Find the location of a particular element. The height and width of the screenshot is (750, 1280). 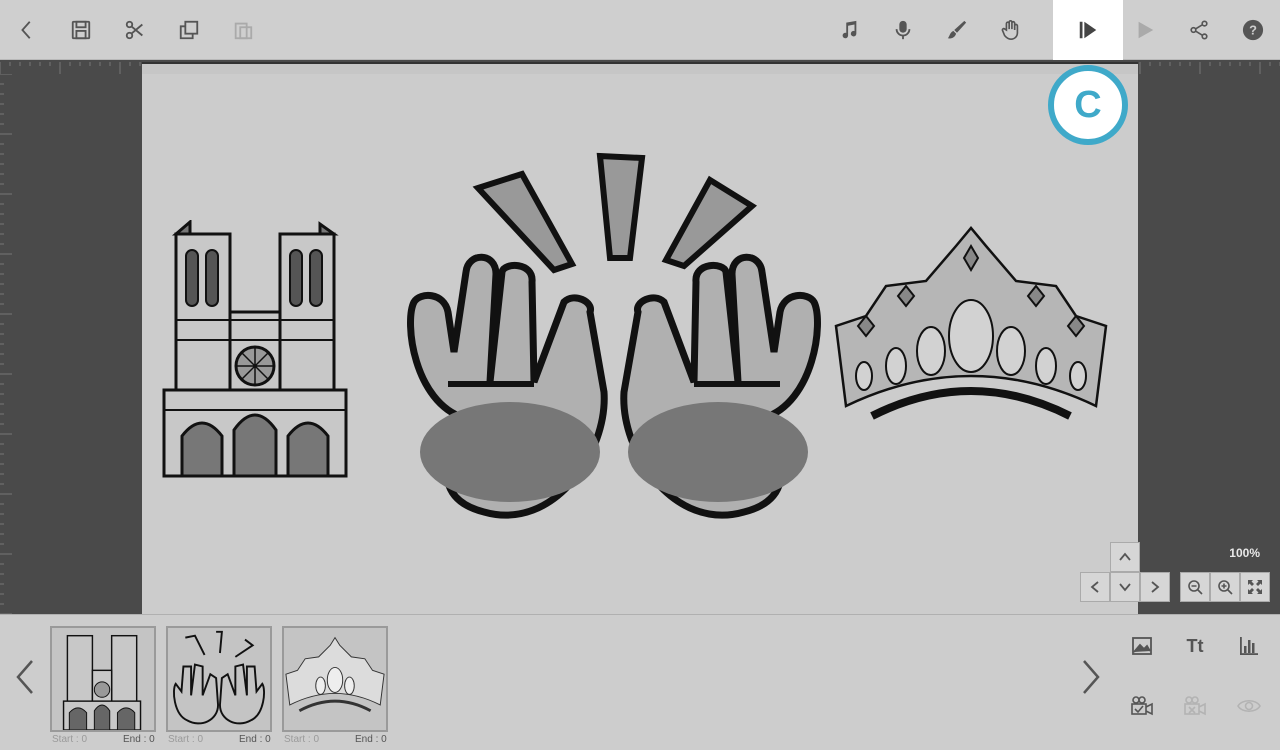

fit-screen-button is located at coordinates (1255, 587).